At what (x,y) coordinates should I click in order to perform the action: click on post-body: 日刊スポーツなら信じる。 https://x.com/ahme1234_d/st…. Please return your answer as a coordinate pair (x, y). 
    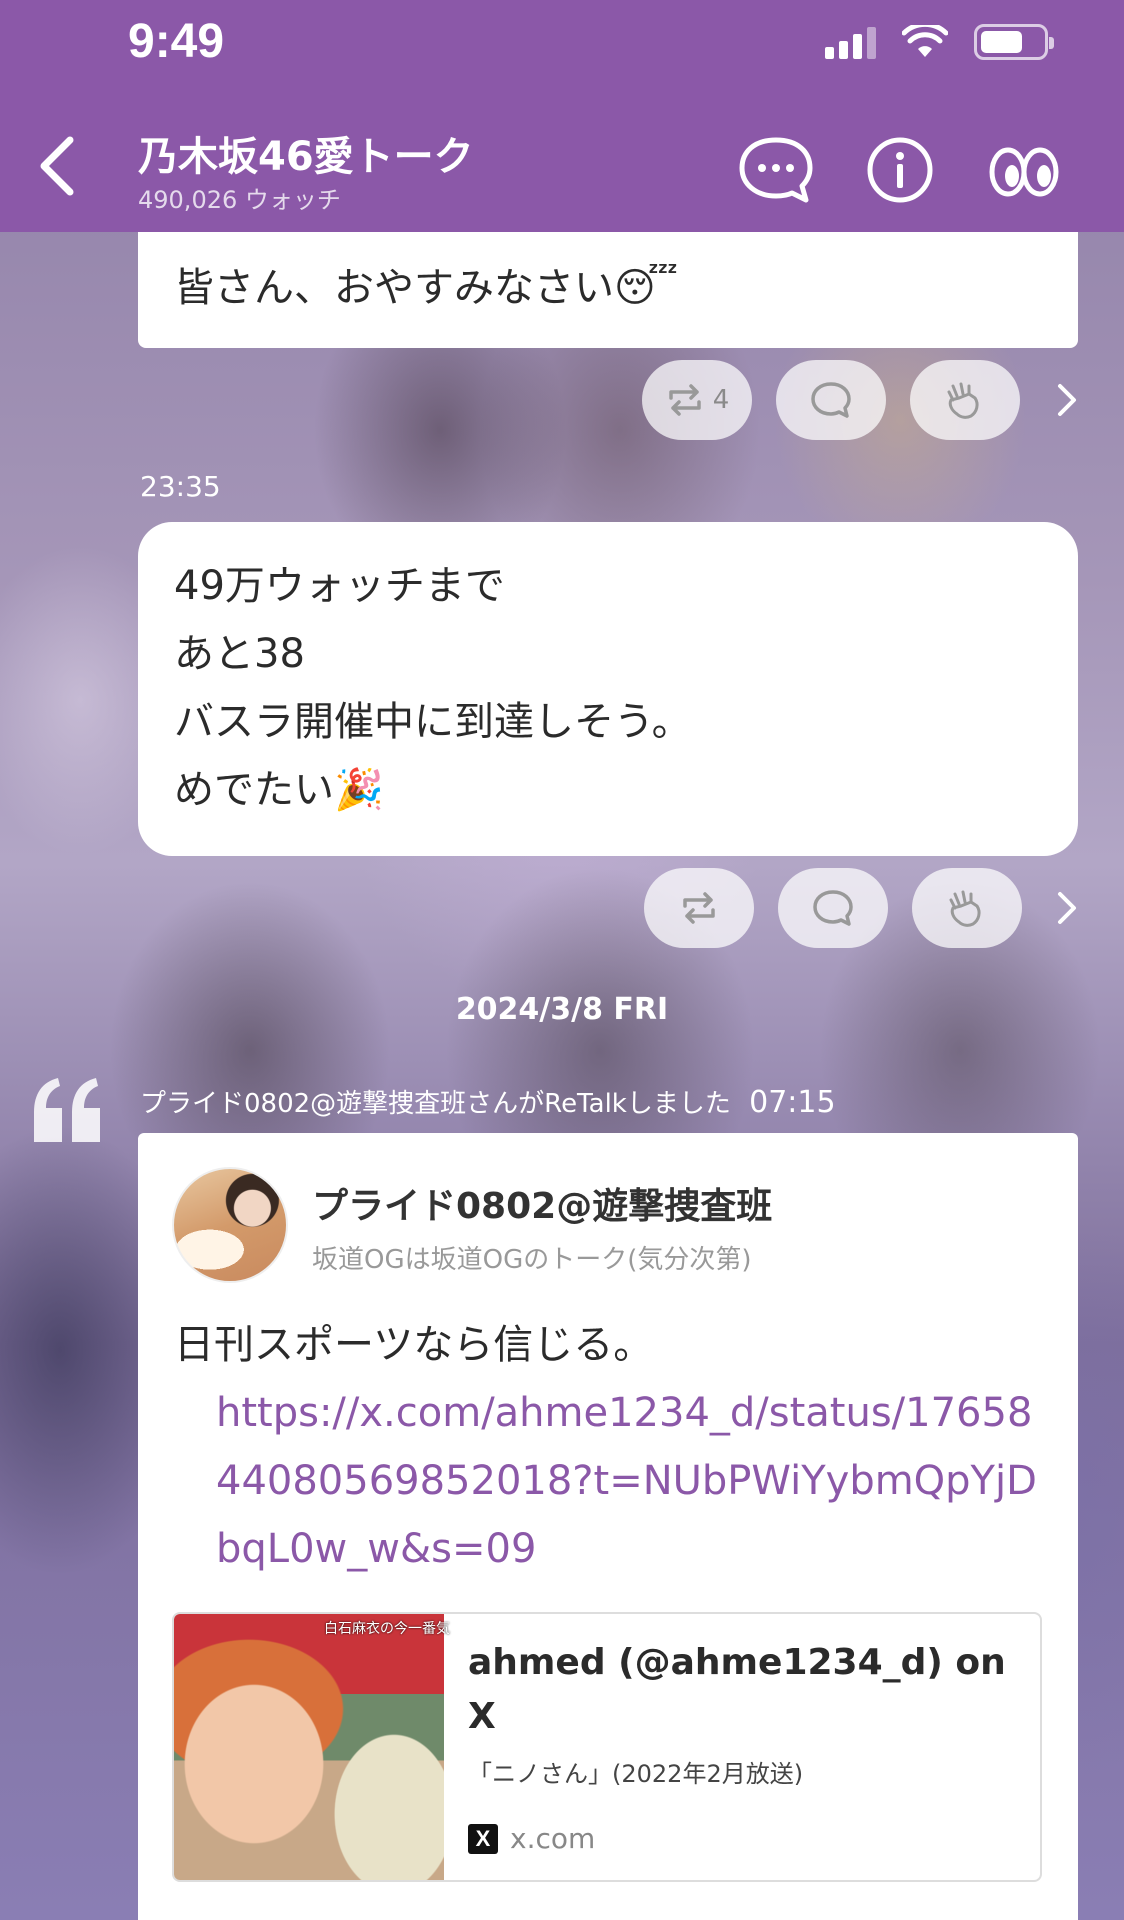
    Looking at the image, I should click on (614, 1447).